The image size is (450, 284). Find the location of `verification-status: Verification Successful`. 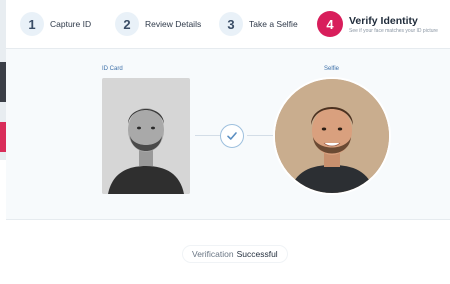

verification-status: Verification Successful is located at coordinates (235, 254).